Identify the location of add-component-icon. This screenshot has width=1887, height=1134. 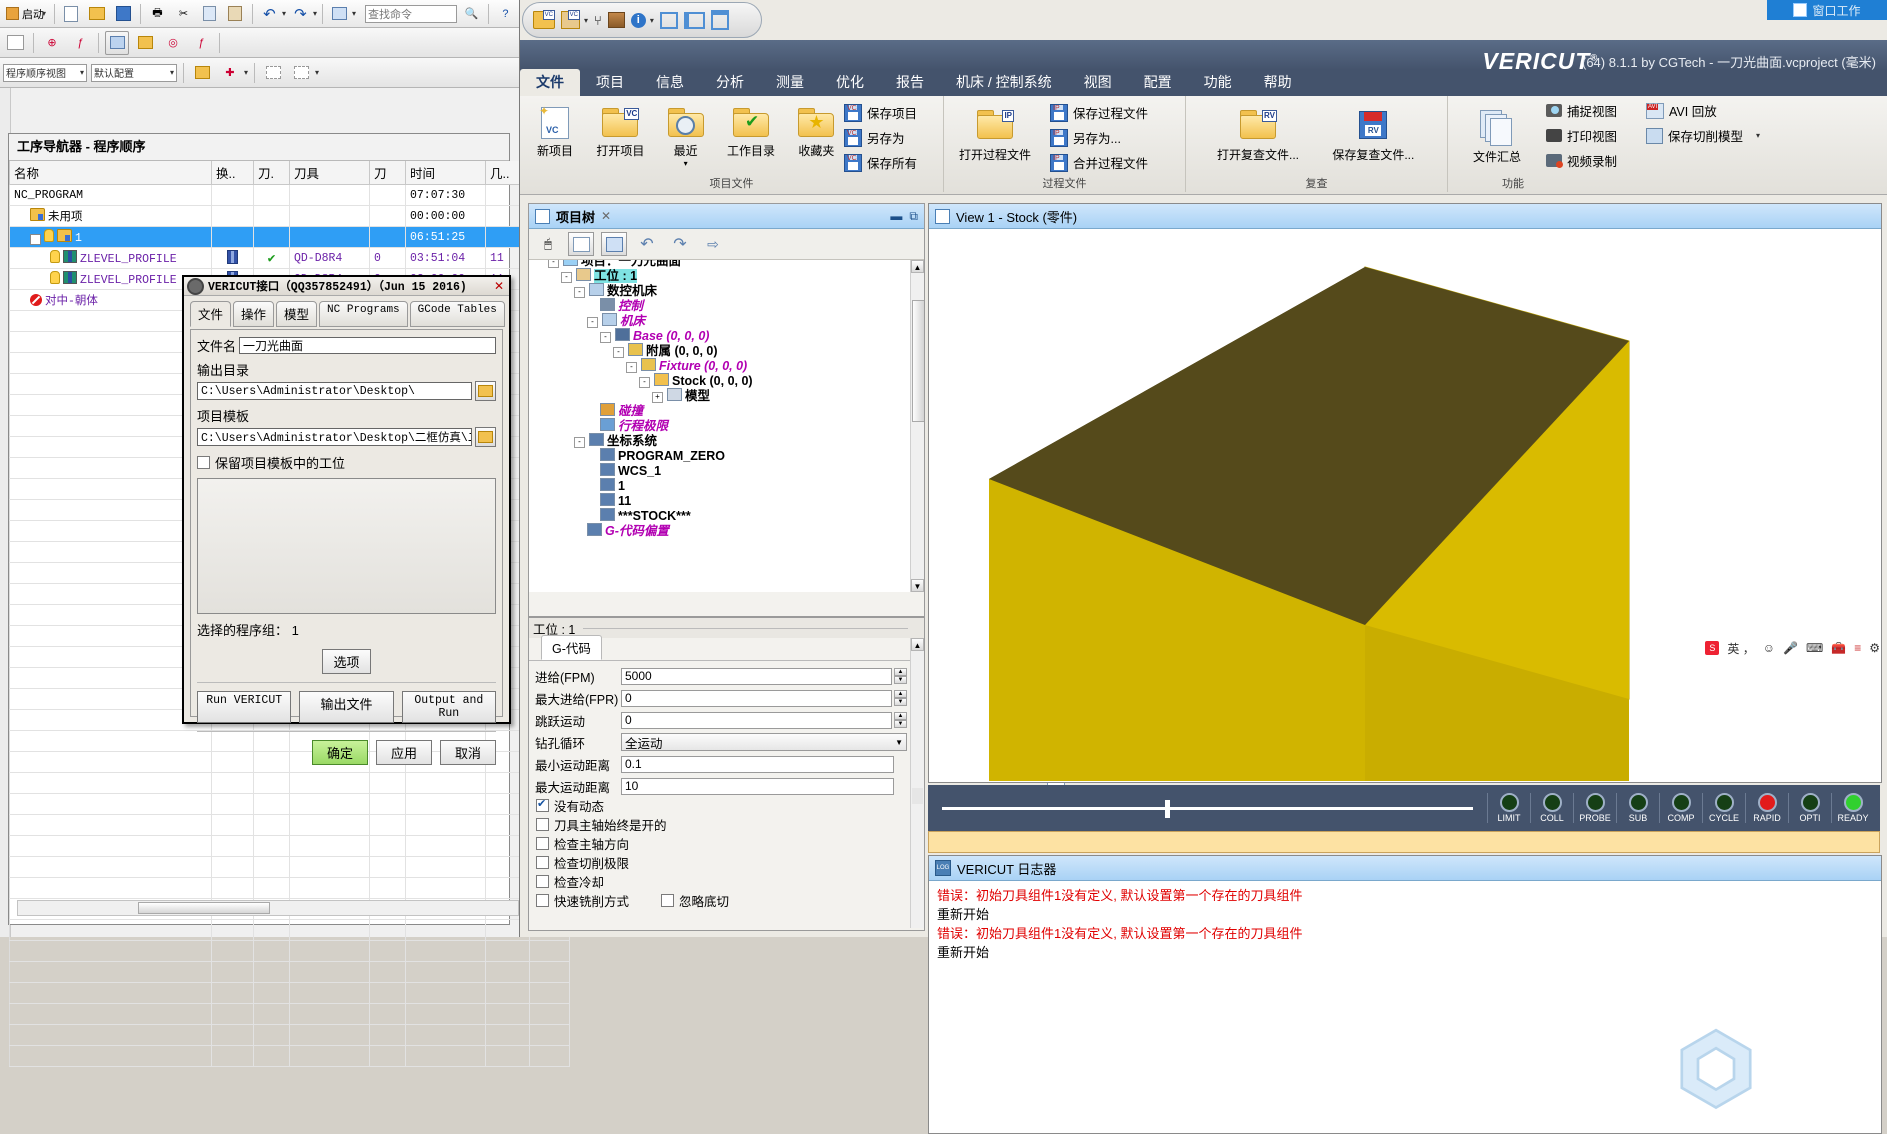
(614, 244).